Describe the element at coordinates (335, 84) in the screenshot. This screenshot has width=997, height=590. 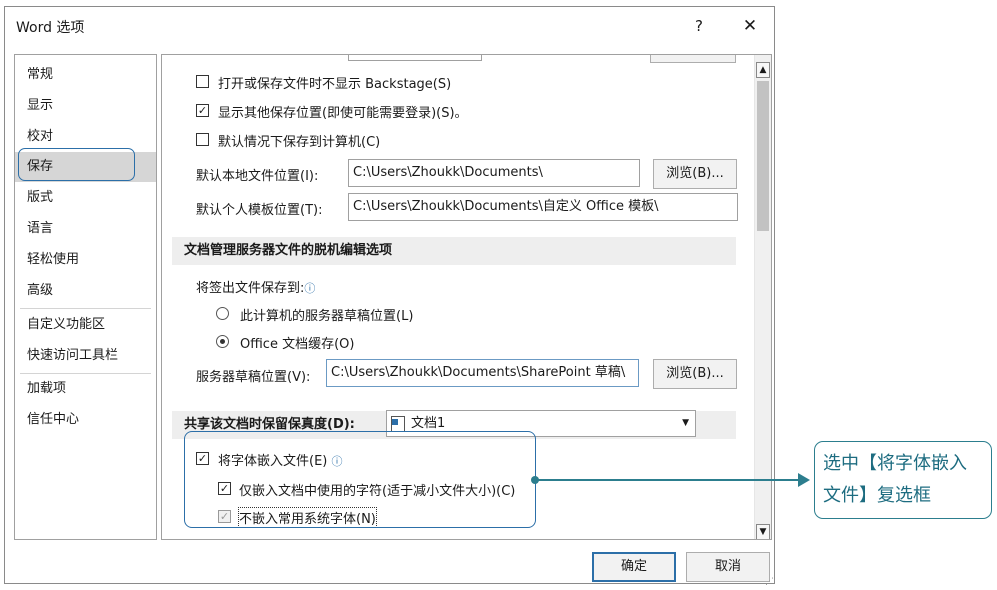
I see `no-backstage-label: 打开或保存文件时不显示 Backstage(S)` at that location.